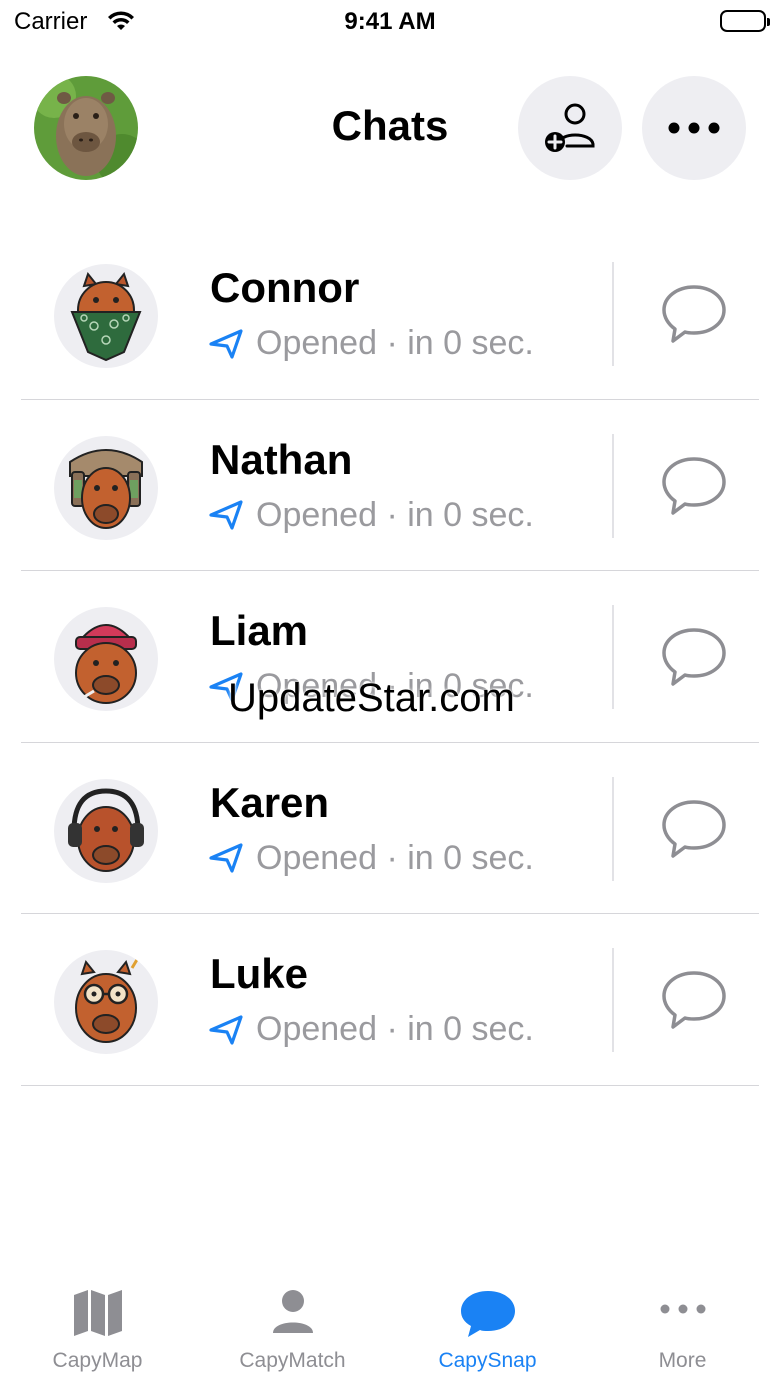  What do you see at coordinates (745, 21) in the screenshot?
I see `battery-icon` at bounding box center [745, 21].